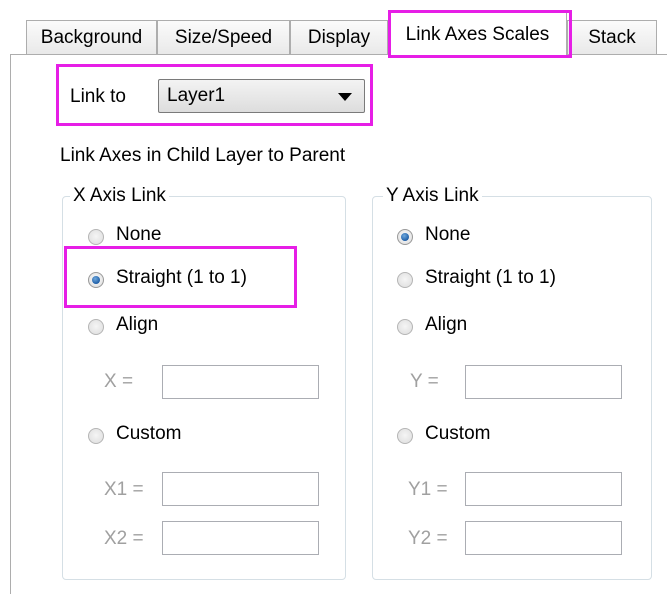 The image size is (667, 594). Describe the element at coordinates (446, 324) in the screenshot. I see `y-align-label: Align` at that location.